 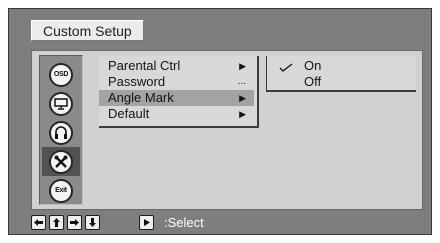 What do you see at coordinates (339, 66) in the screenshot?
I see `submenu-option-on: On` at bounding box center [339, 66].